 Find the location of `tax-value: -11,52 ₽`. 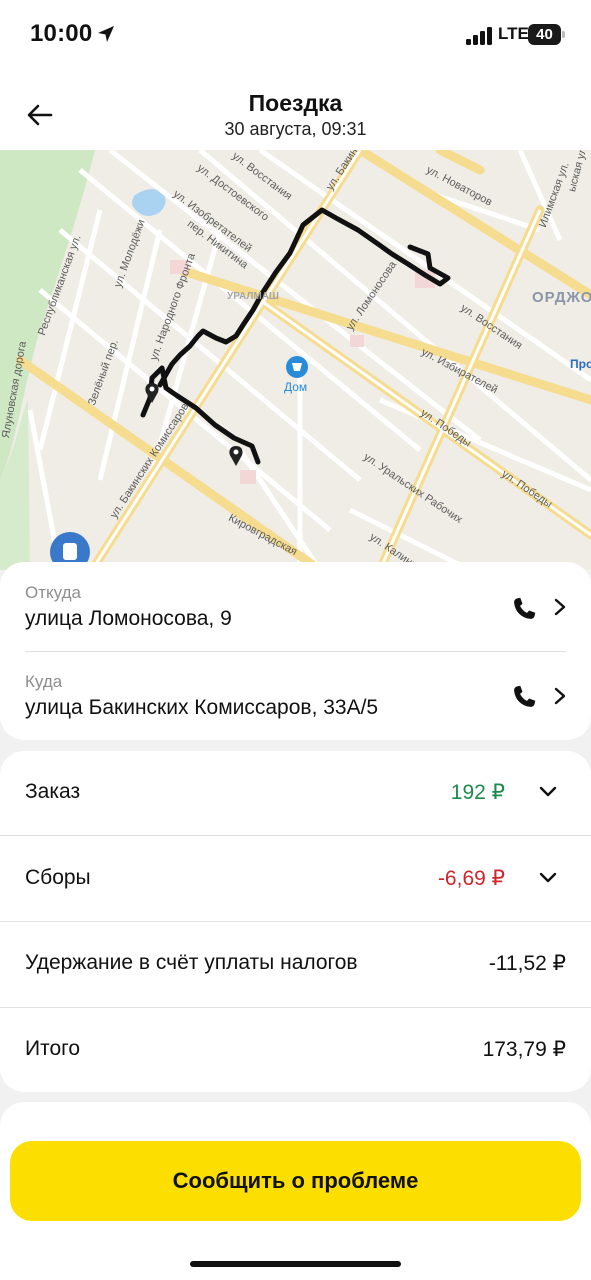

tax-value: -11,52 ₽ is located at coordinates (527, 963).